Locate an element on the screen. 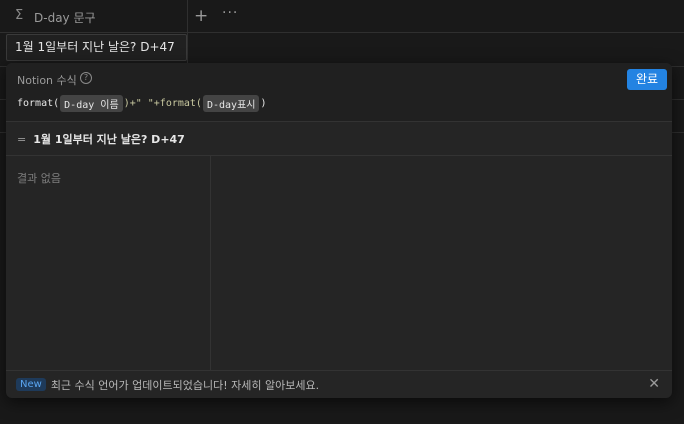 The height and width of the screenshot is (424, 684). column-divider is located at coordinates (187, 33).